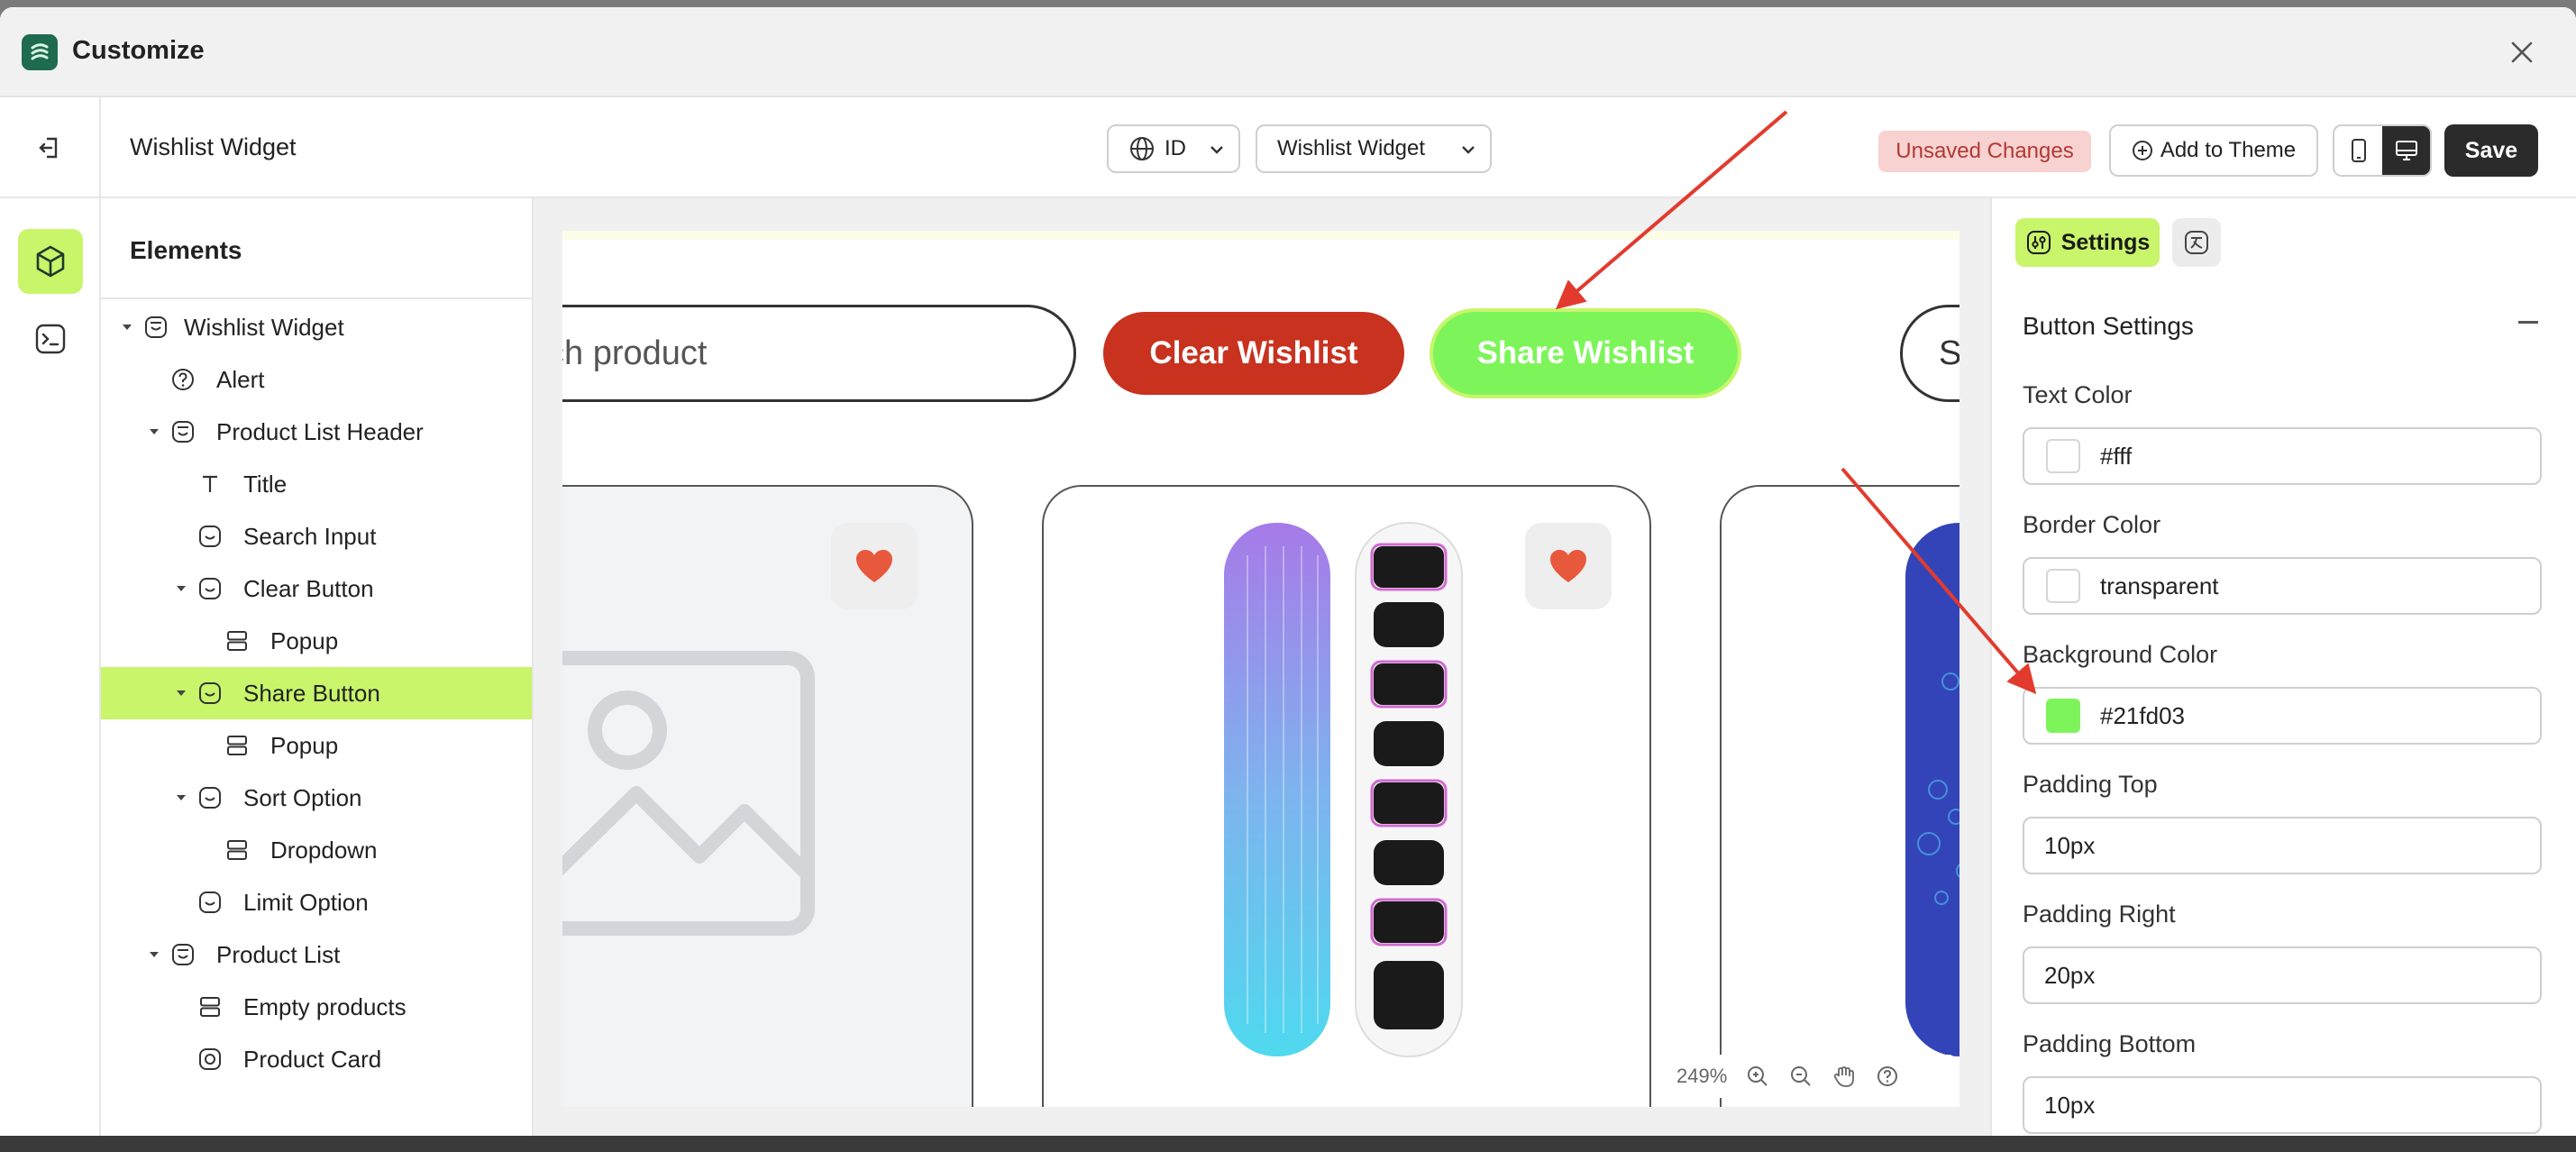 The image size is (2576, 1152). I want to click on tree-item-label: Limit Option, so click(306, 902).